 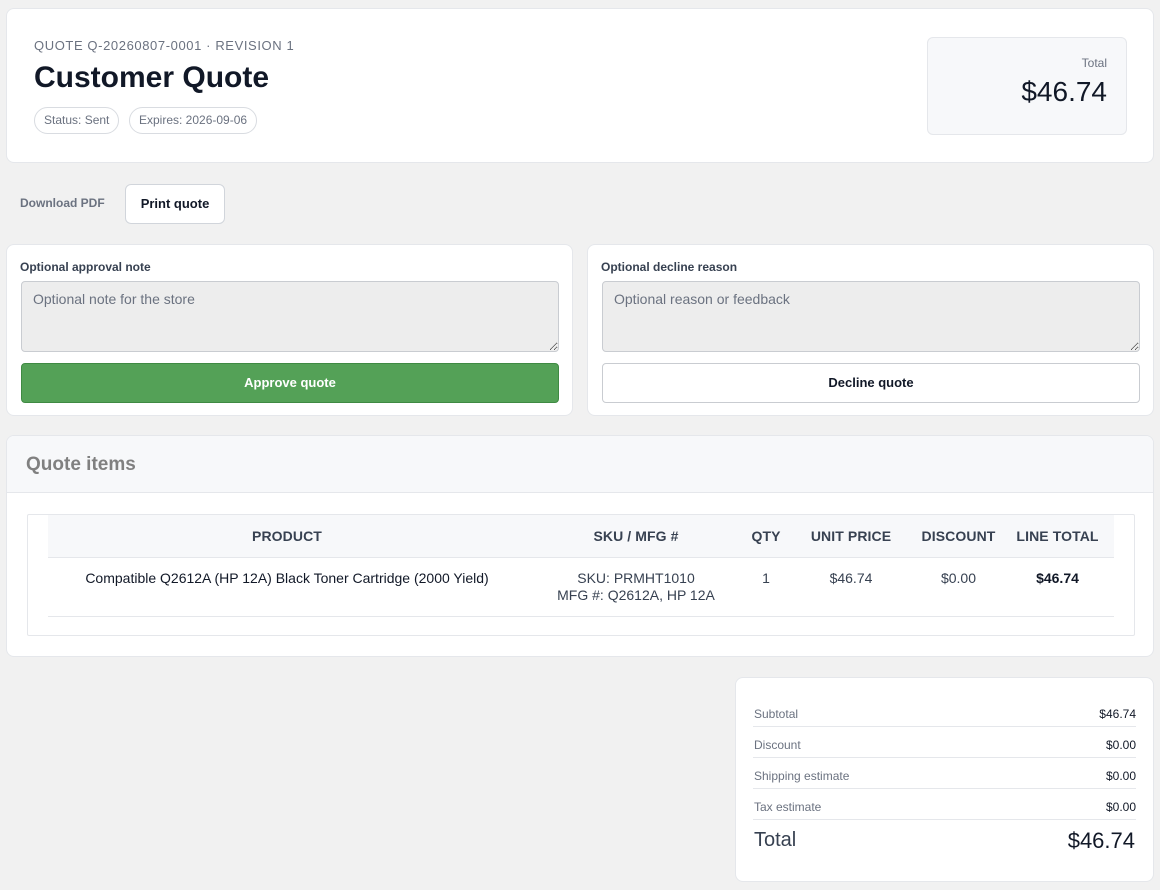 I want to click on decline-quote-button: Decline quote, so click(x=871, y=383).